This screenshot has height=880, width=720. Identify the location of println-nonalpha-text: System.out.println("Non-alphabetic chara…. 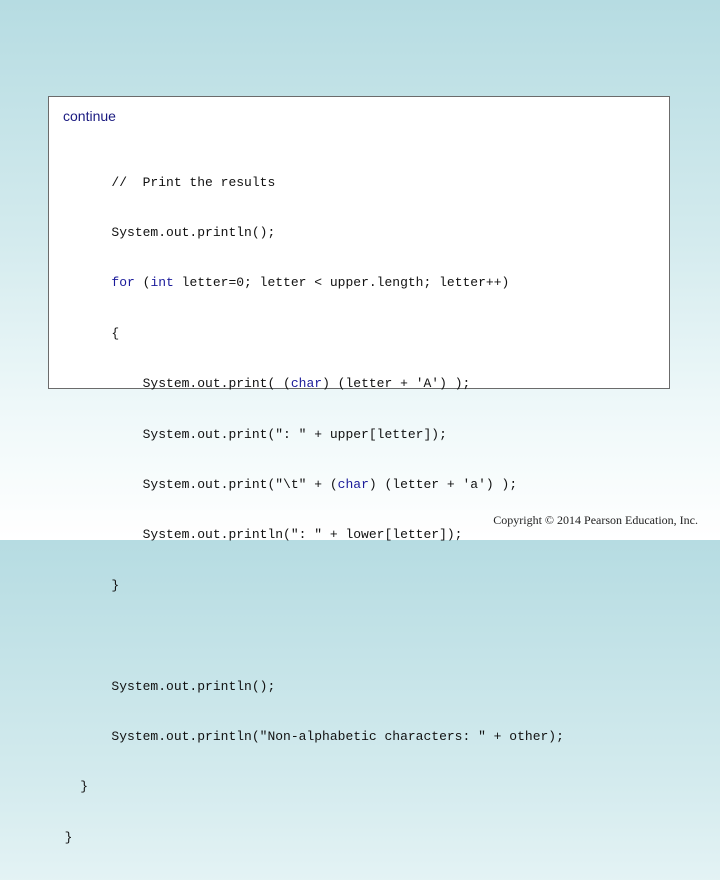
(337, 736).